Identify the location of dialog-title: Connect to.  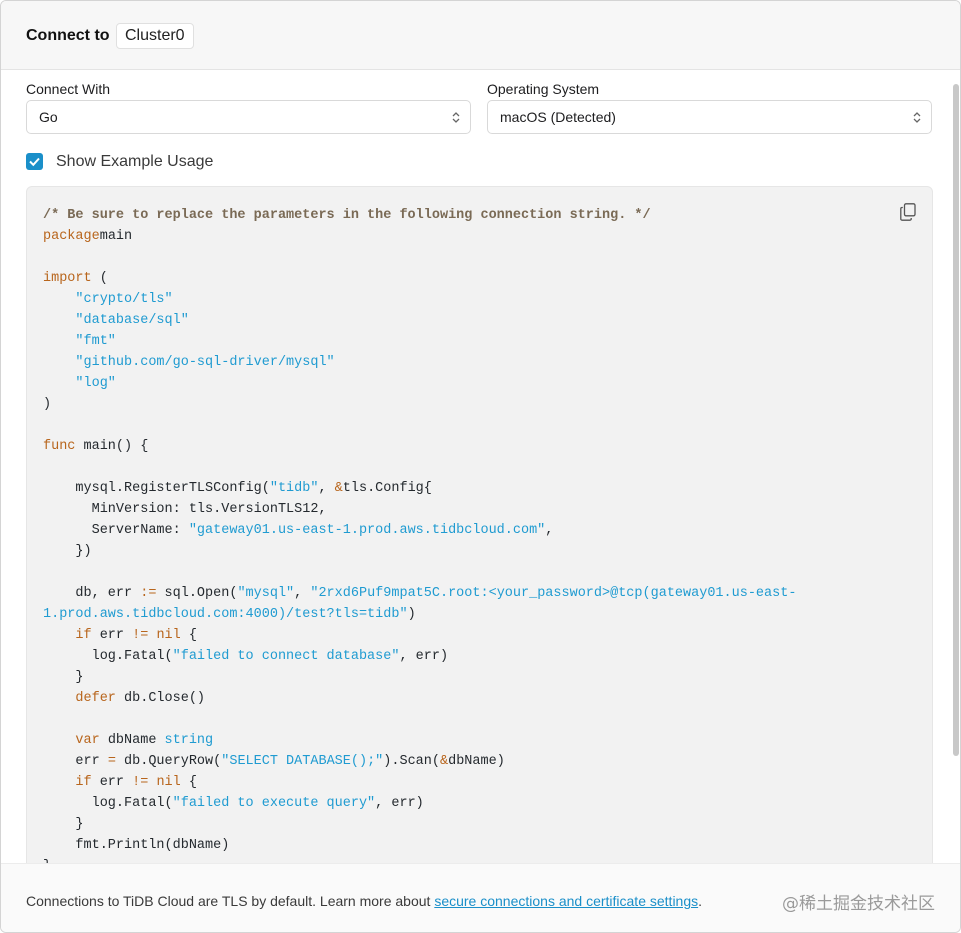
(68, 35).